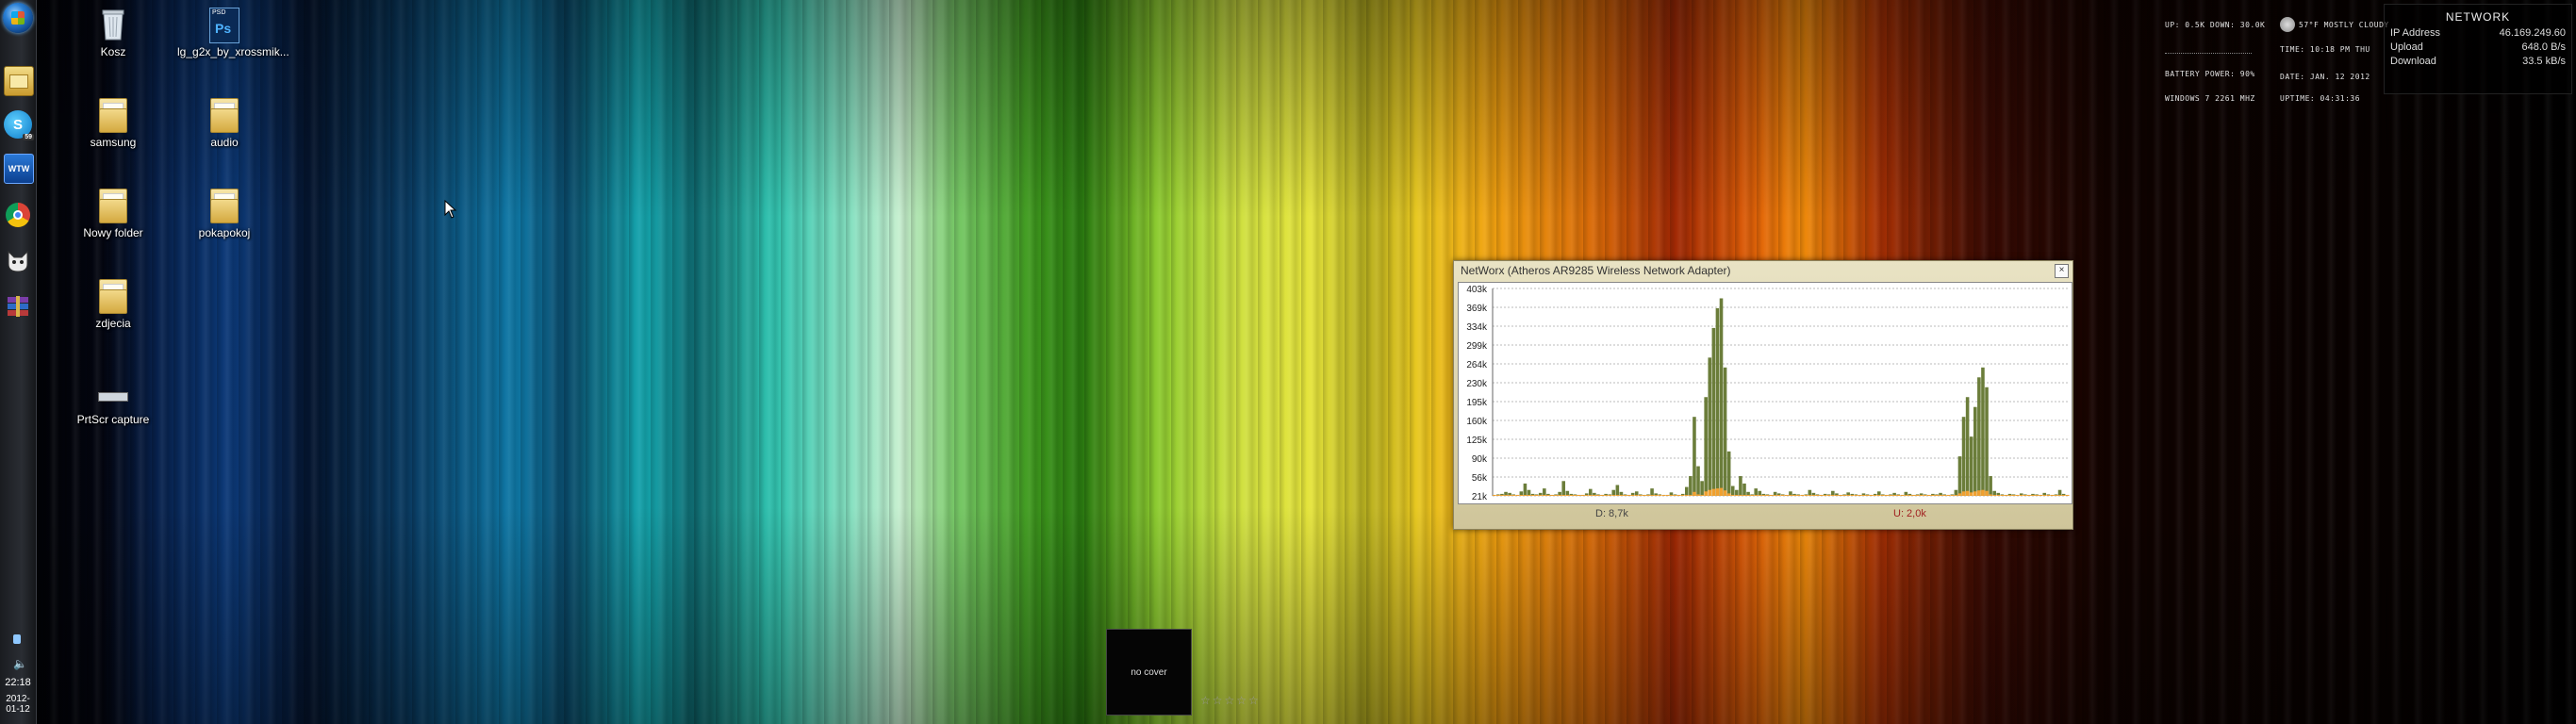 Image resolution: width=2576 pixels, height=724 pixels. What do you see at coordinates (113, 419) in the screenshot?
I see `desktop-icon-label: PrtScr capture` at bounding box center [113, 419].